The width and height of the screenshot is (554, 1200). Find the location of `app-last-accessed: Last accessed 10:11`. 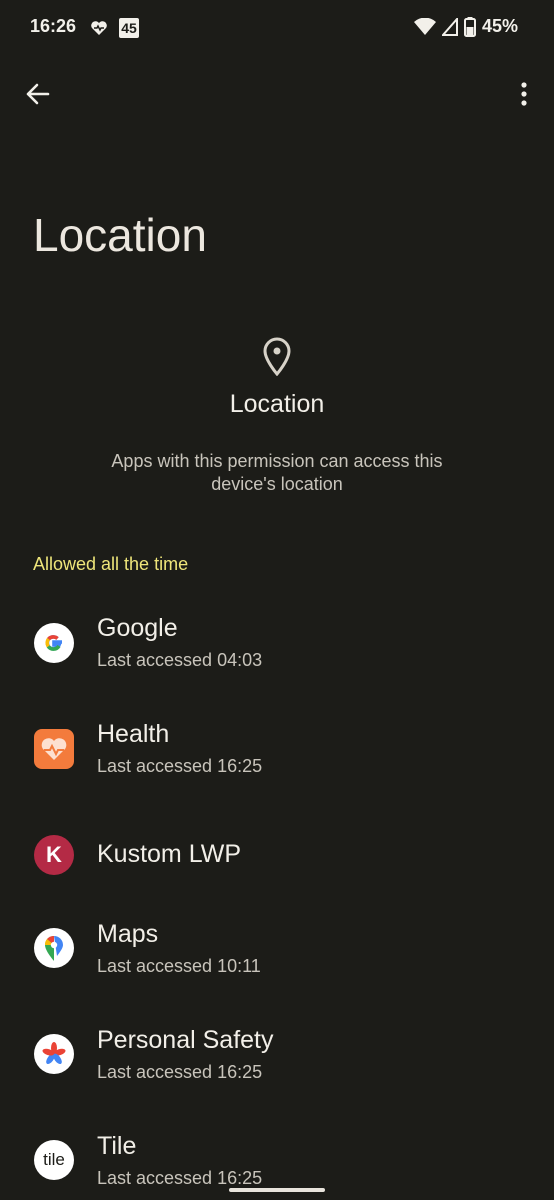

app-last-accessed: Last accessed 10:11 is located at coordinates (179, 966).